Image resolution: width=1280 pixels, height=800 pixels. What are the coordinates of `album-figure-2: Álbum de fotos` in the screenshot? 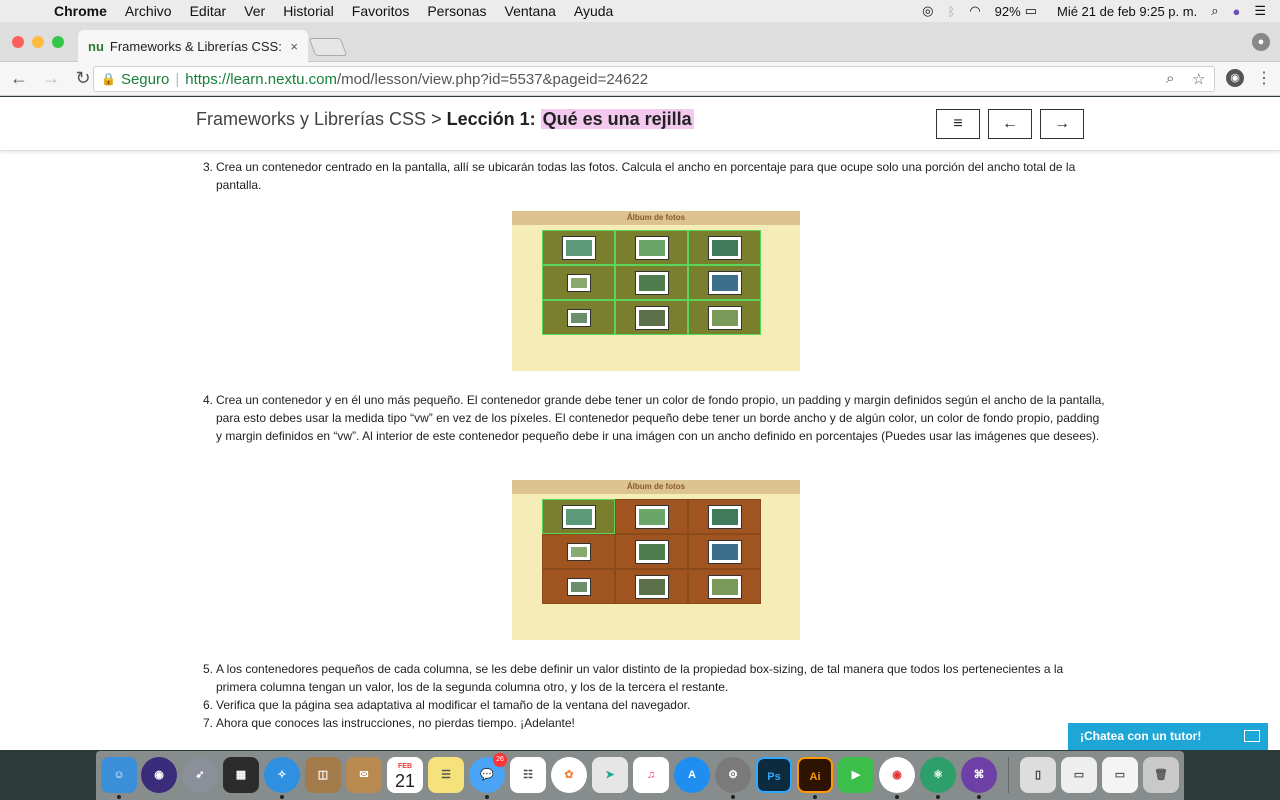 It's located at (656, 560).